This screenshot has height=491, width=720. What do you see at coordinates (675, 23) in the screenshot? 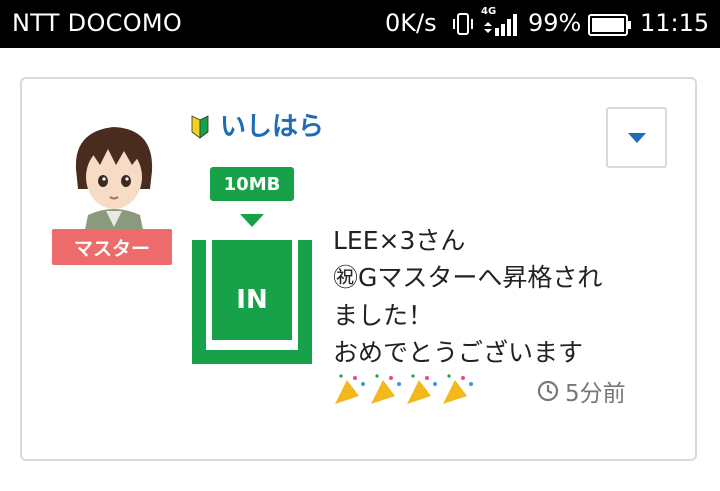
I see `clock: 11:15` at bounding box center [675, 23].